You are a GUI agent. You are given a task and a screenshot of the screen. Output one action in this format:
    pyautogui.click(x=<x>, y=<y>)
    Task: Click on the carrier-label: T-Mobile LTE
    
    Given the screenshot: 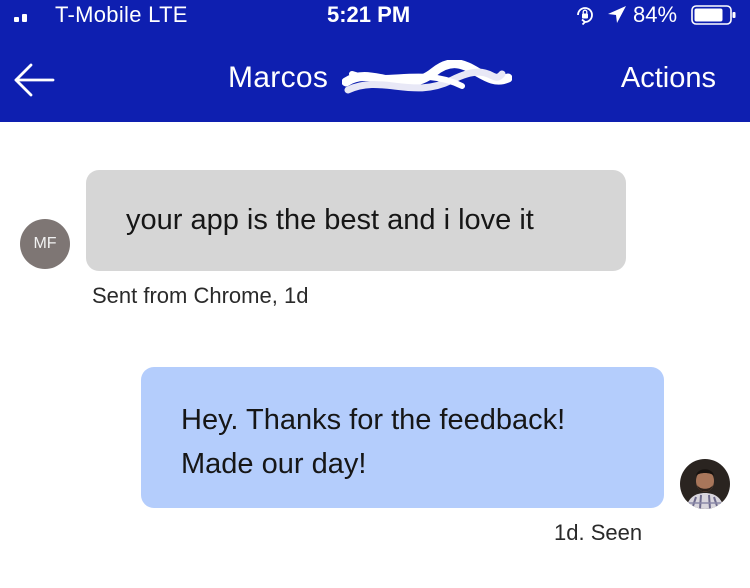 What is the action you would take?
    pyautogui.click(x=121, y=14)
    